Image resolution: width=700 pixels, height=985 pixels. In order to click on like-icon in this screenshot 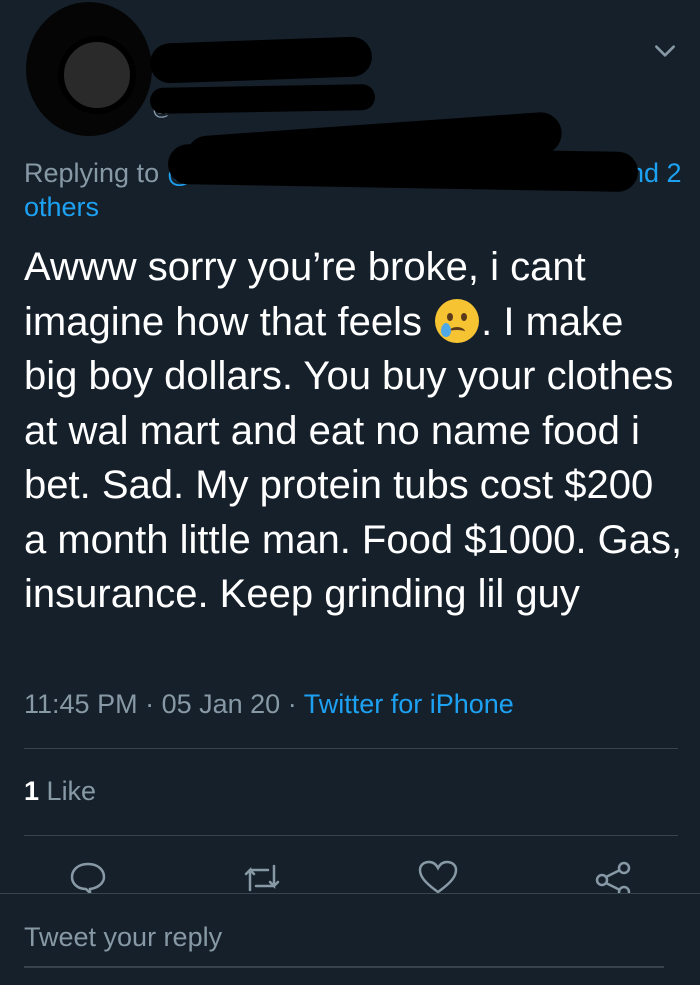, I will do `click(438, 877)`.